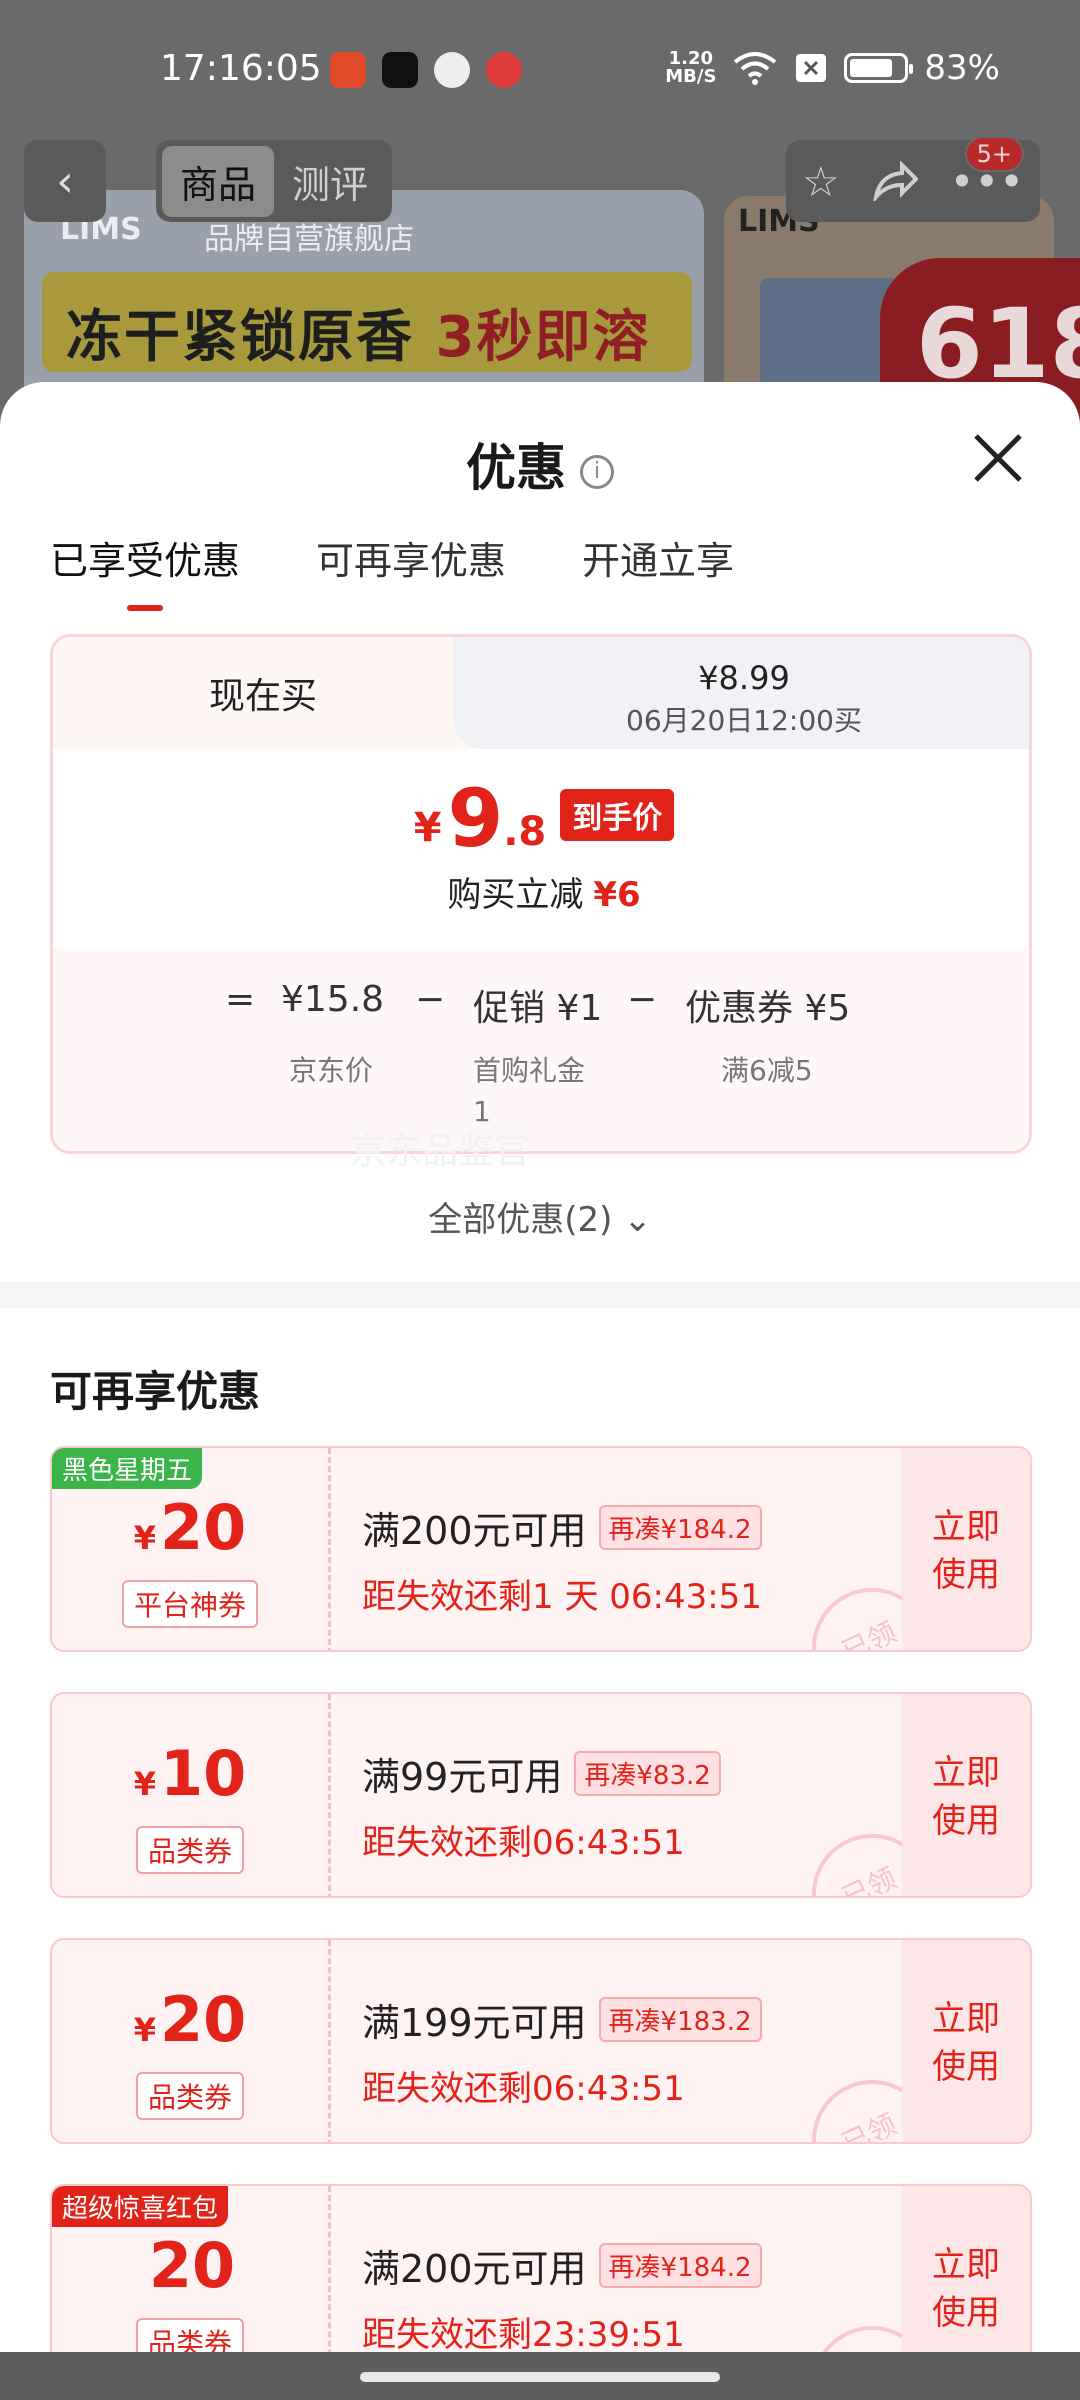  What do you see at coordinates (647, 1773) in the screenshot?
I see `coupon-gap: 再凑¥83.2` at bounding box center [647, 1773].